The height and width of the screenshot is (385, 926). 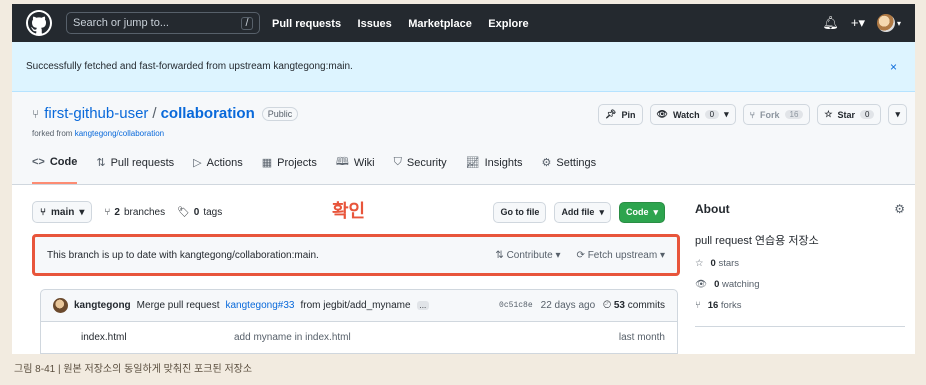 I want to click on commit-sha: 0c51c8e, so click(x=516, y=305).